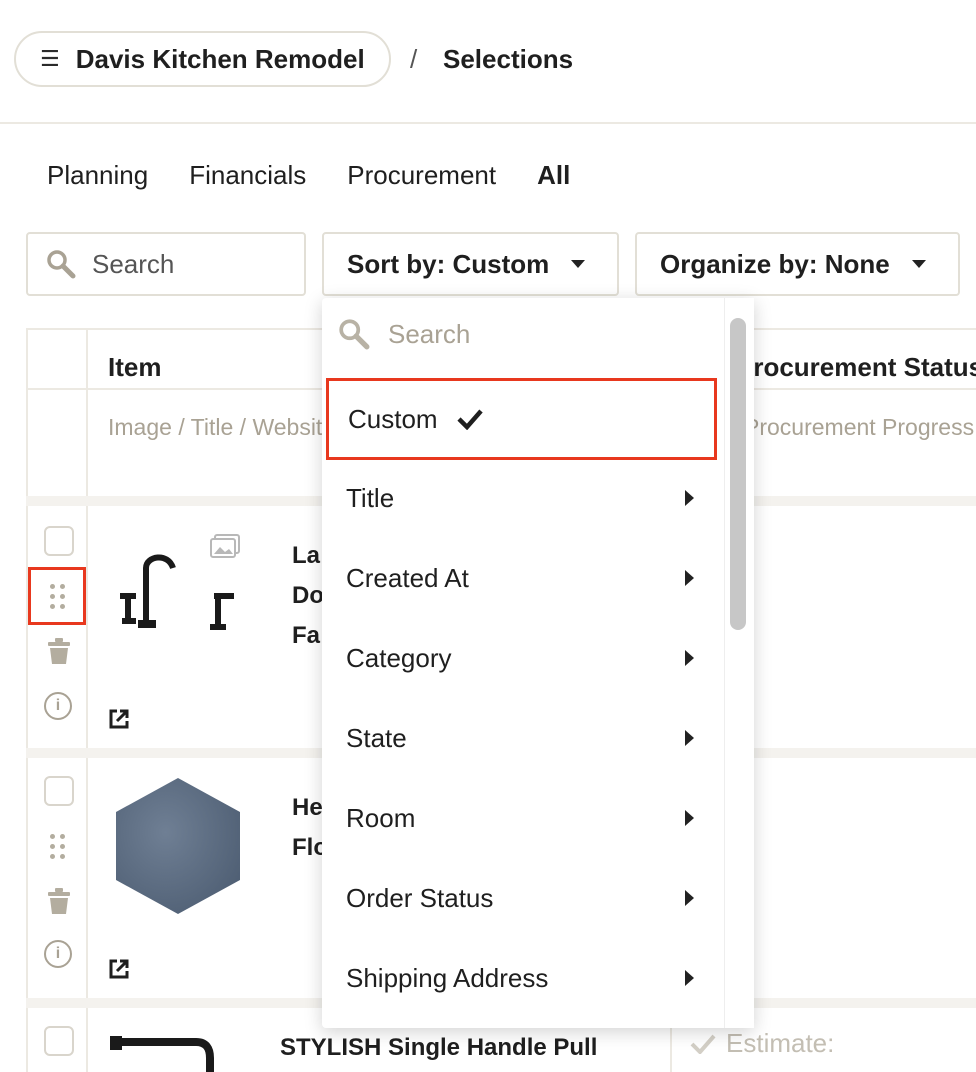  Describe the element at coordinates (523, 658) in the screenshot. I see `sort-option-category: Category` at that location.